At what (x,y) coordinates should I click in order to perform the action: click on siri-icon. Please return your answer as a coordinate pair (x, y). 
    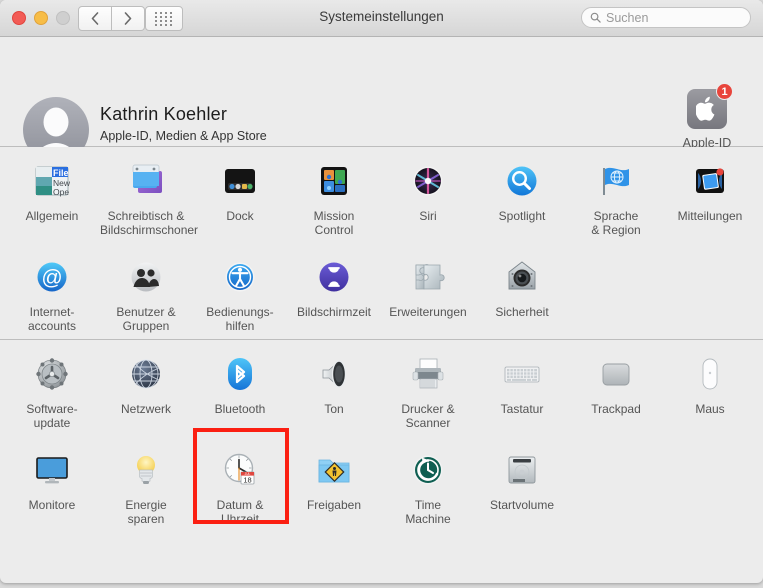
    Looking at the image, I should click on (428, 181).